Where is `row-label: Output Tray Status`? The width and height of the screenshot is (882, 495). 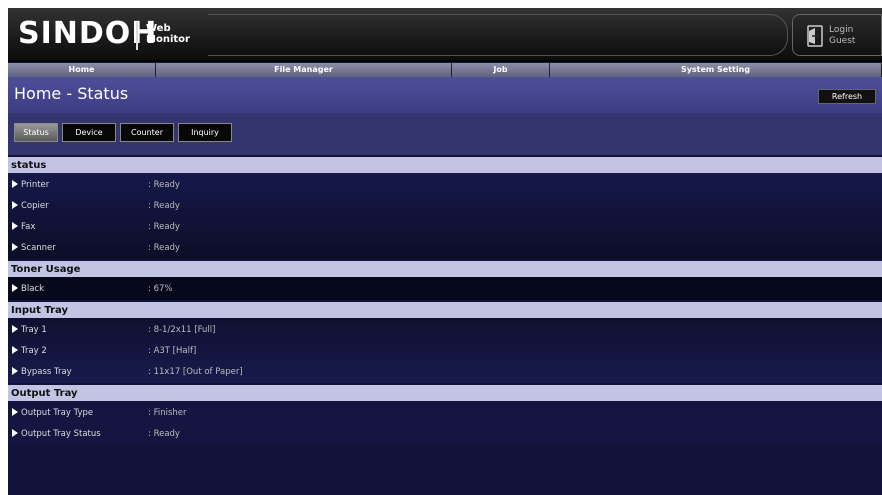
row-label: Output Tray Status is located at coordinates (56, 434).